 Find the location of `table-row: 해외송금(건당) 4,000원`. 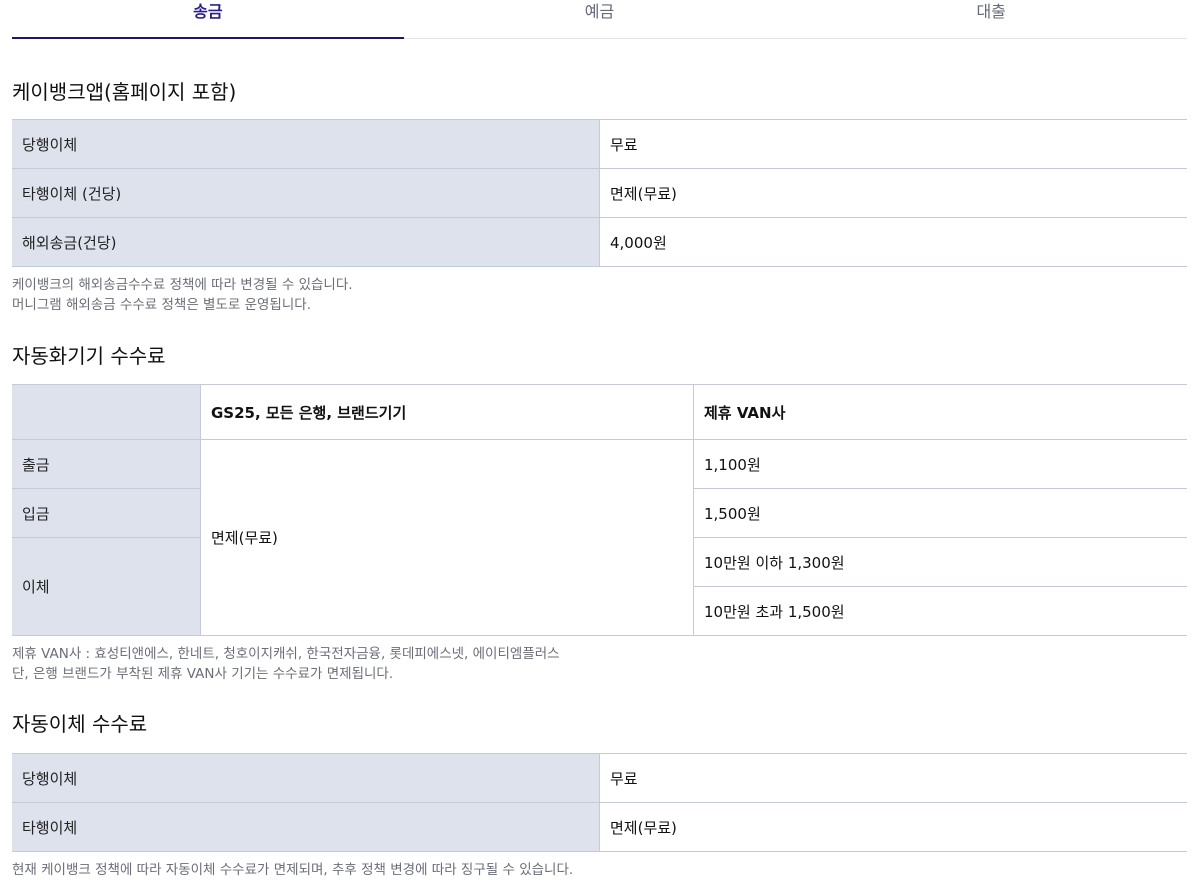

table-row: 해외송금(건당) 4,000원 is located at coordinates (599, 242).